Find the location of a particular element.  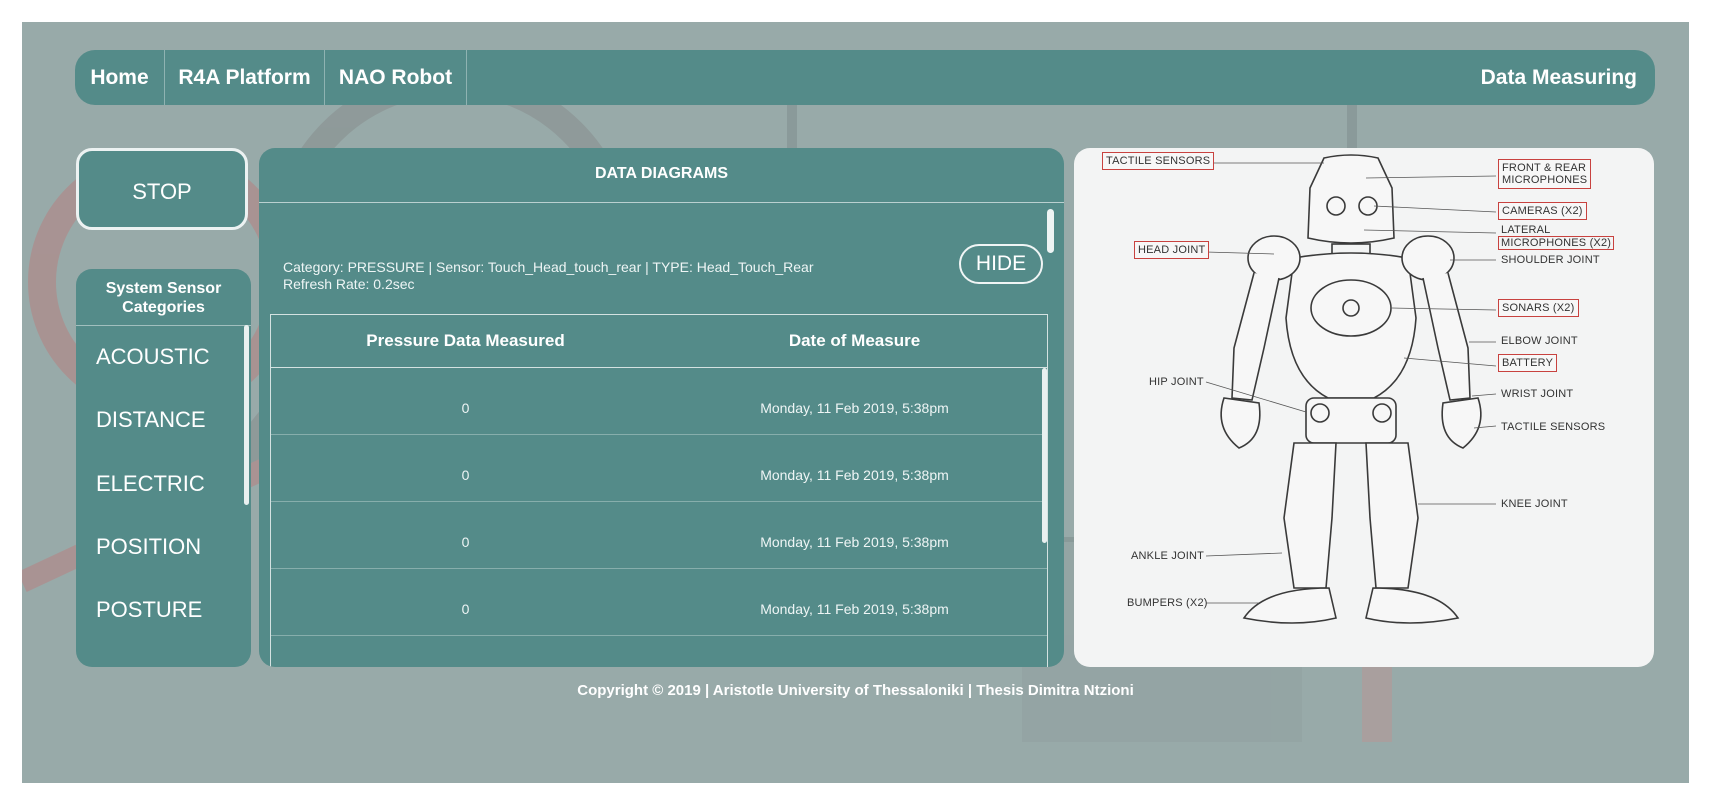

table-scrollbar is located at coordinates (1044, 455).